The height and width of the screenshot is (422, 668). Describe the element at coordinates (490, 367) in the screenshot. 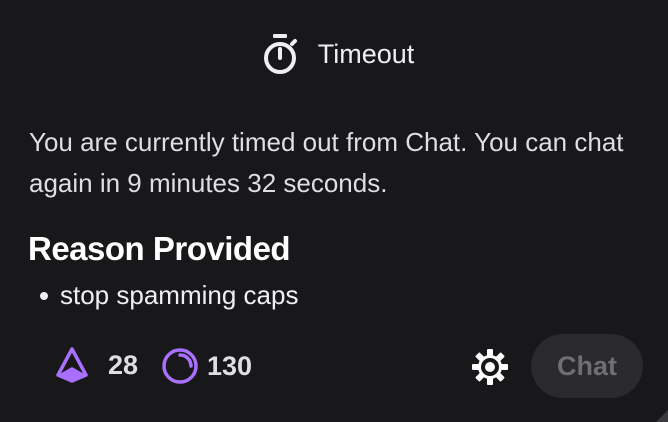

I see `gear-icon` at that location.